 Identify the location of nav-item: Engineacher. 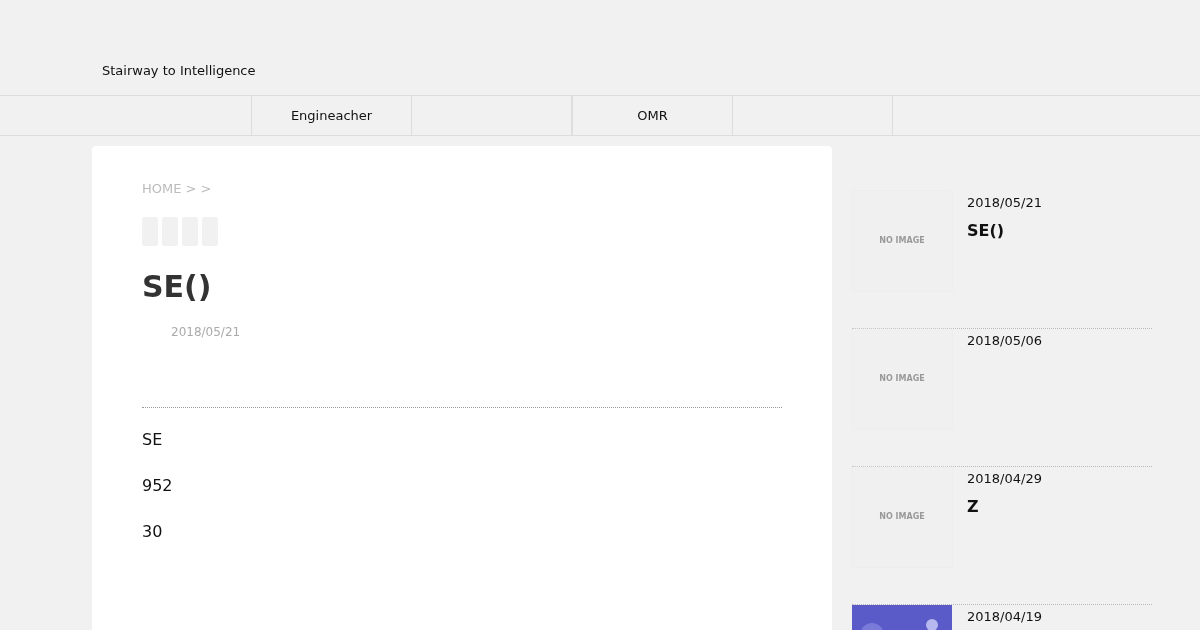
(331, 115).